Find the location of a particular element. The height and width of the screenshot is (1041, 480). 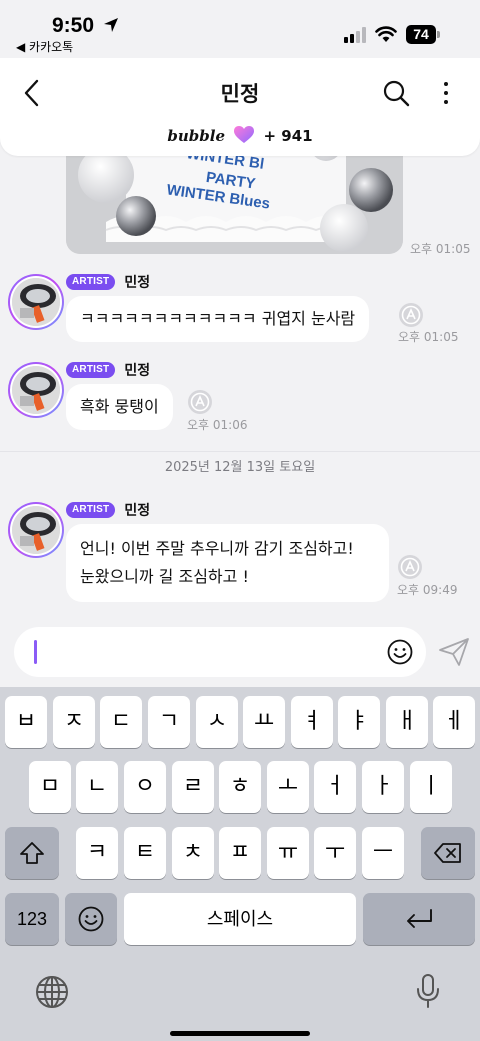

key: ㅈ is located at coordinates (74, 722).